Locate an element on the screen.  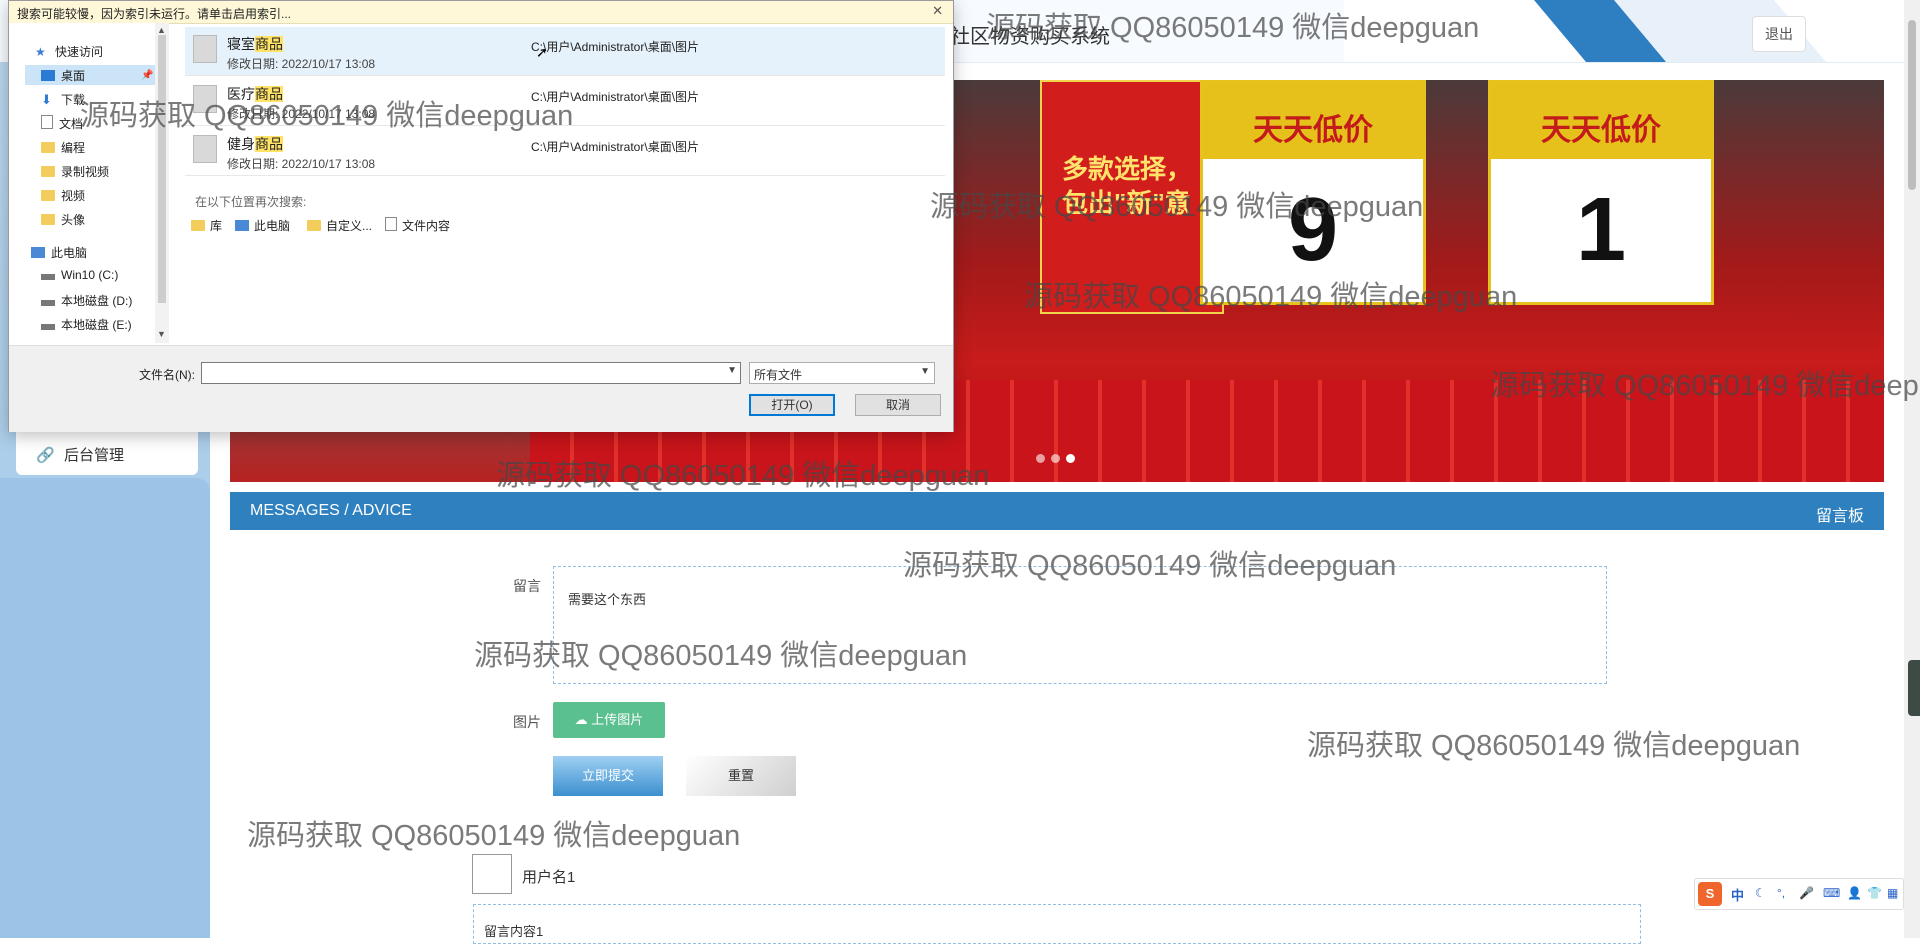
carousel-dots is located at coordinates (1058, 459).